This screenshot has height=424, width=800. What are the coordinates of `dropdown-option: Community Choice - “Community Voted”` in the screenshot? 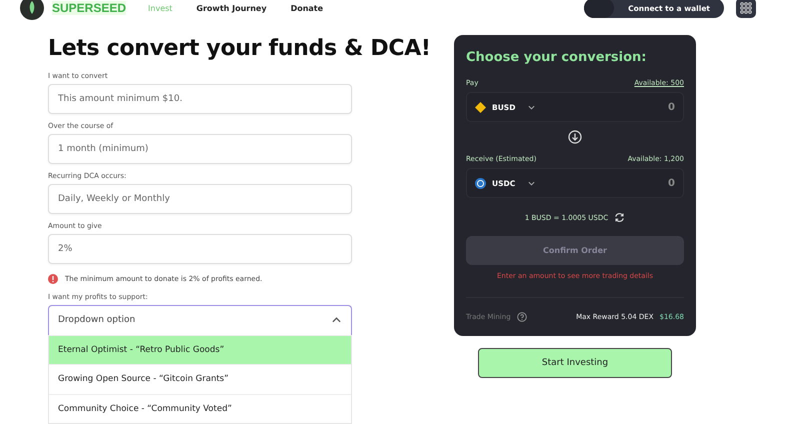 It's located at (200, 408).